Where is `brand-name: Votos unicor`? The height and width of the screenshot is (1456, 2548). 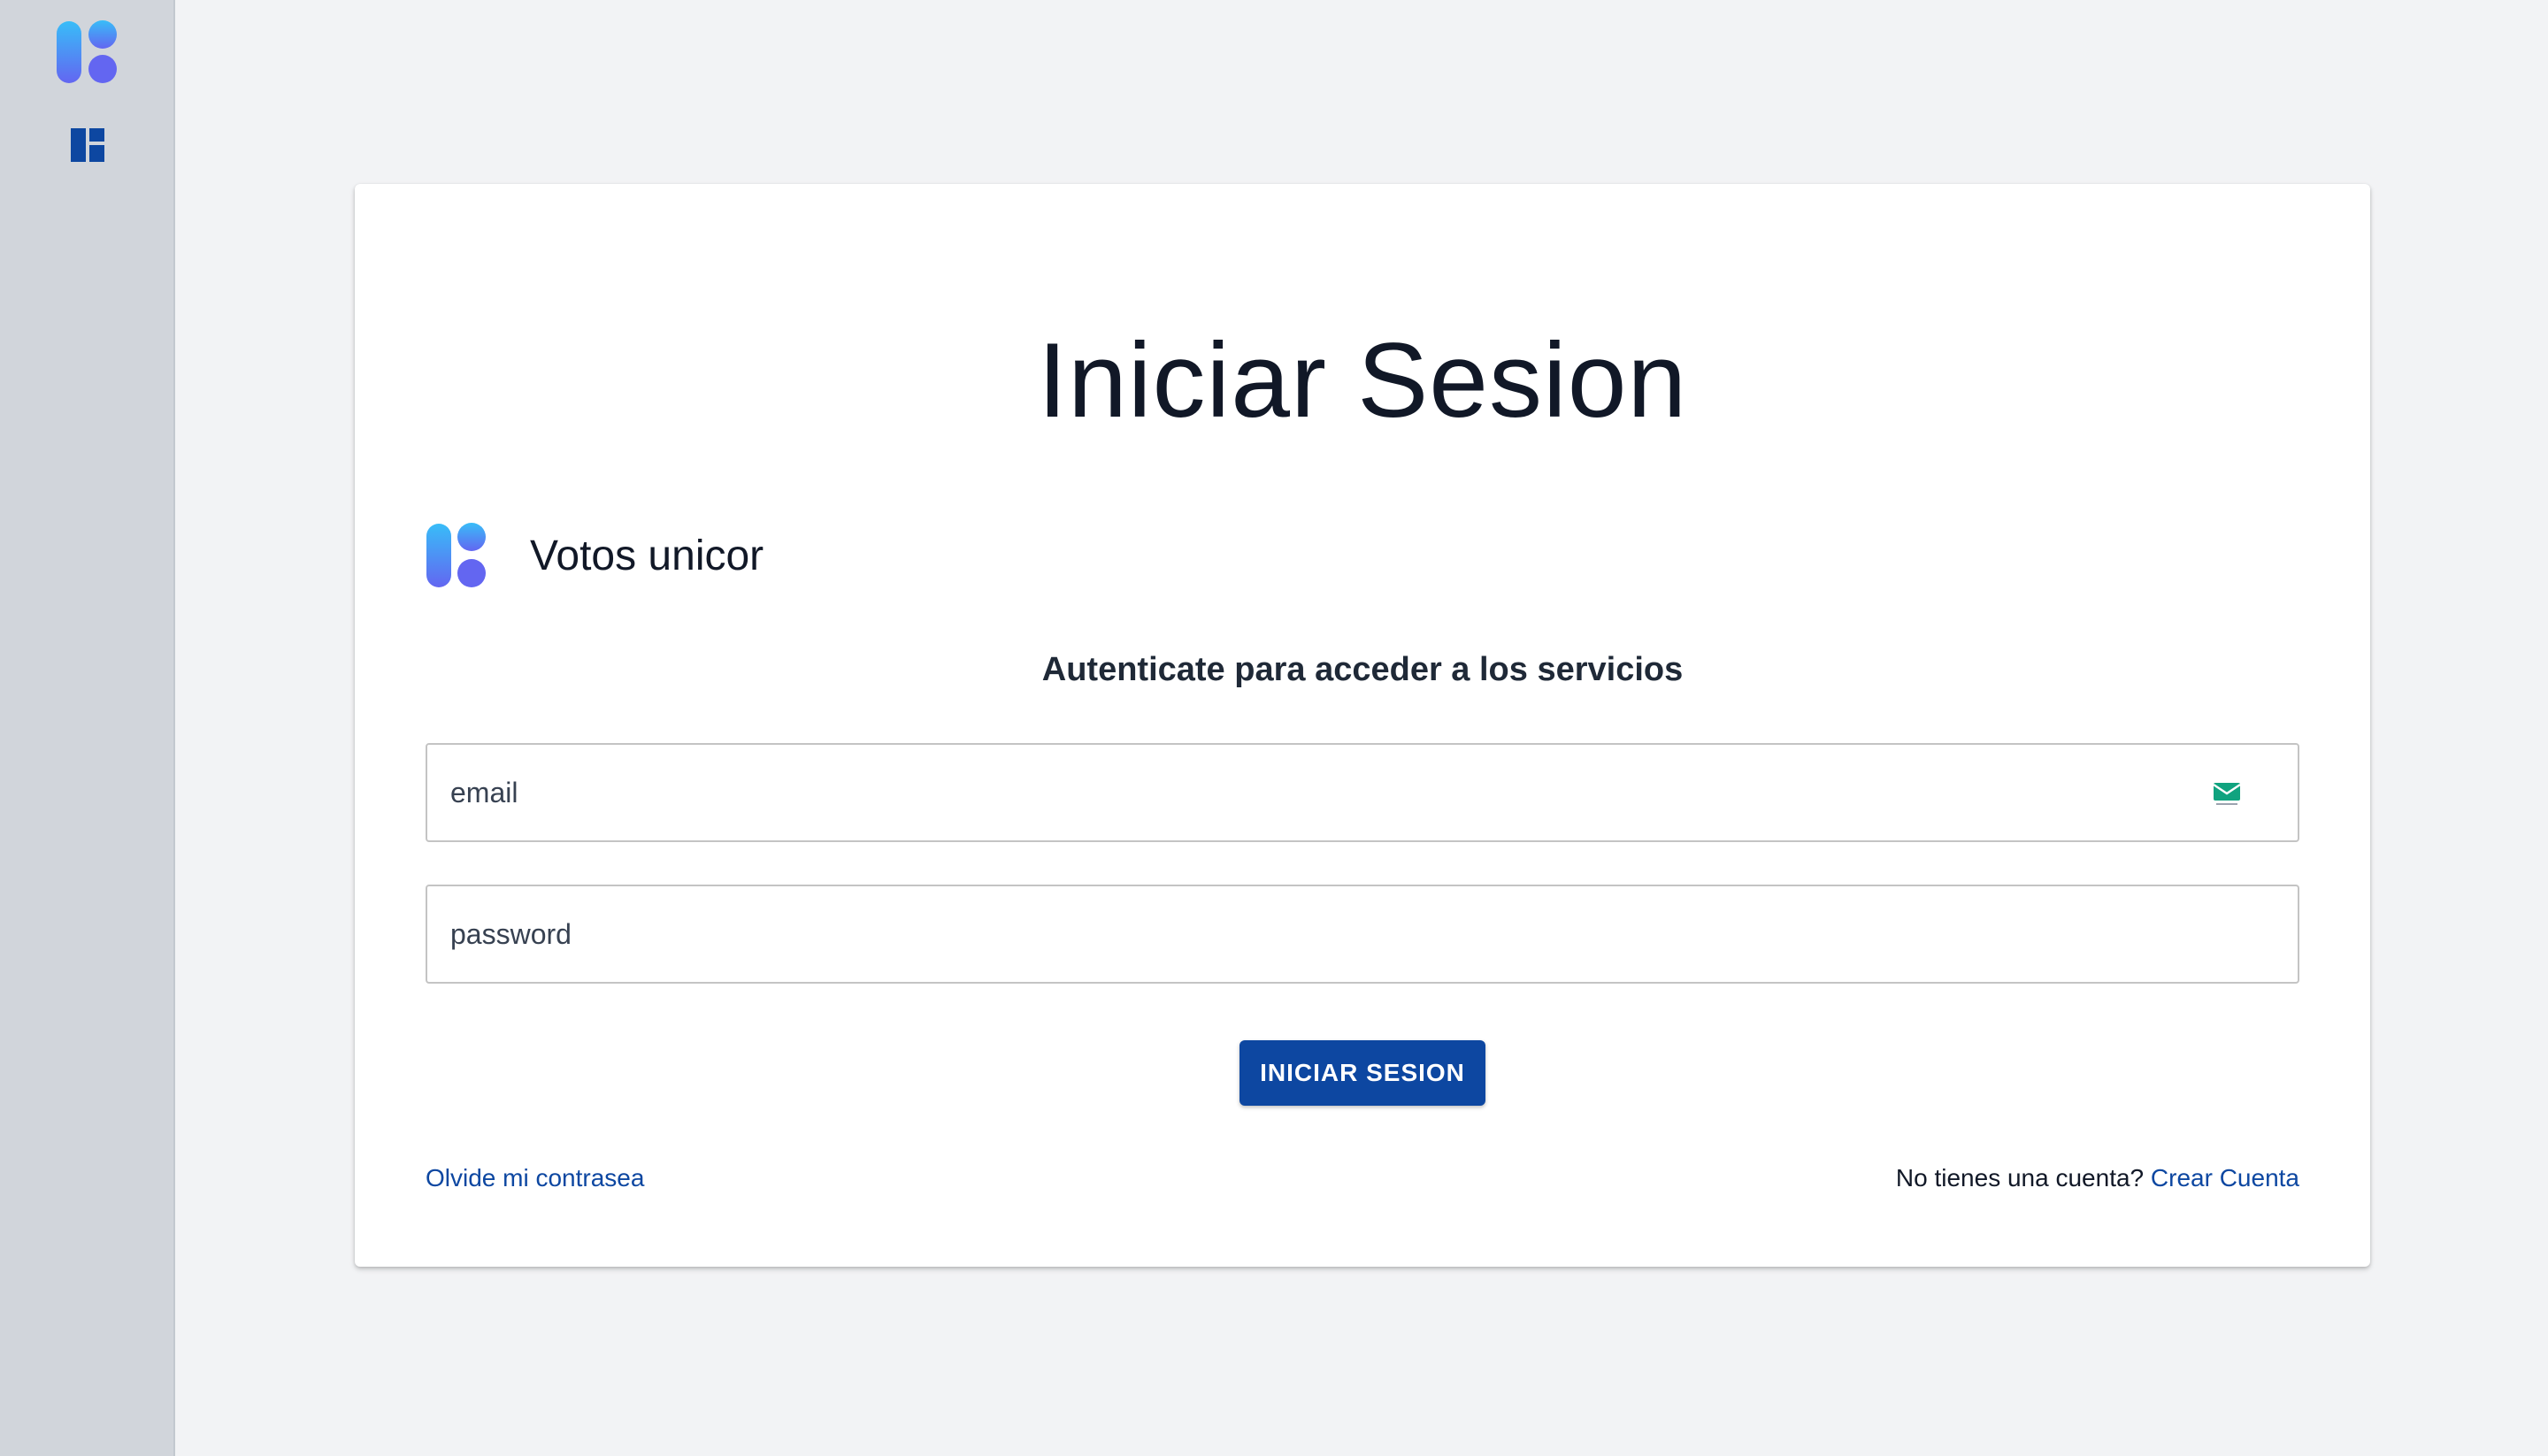 brand-name: Votos unicor is located at coordinates (647, 555).